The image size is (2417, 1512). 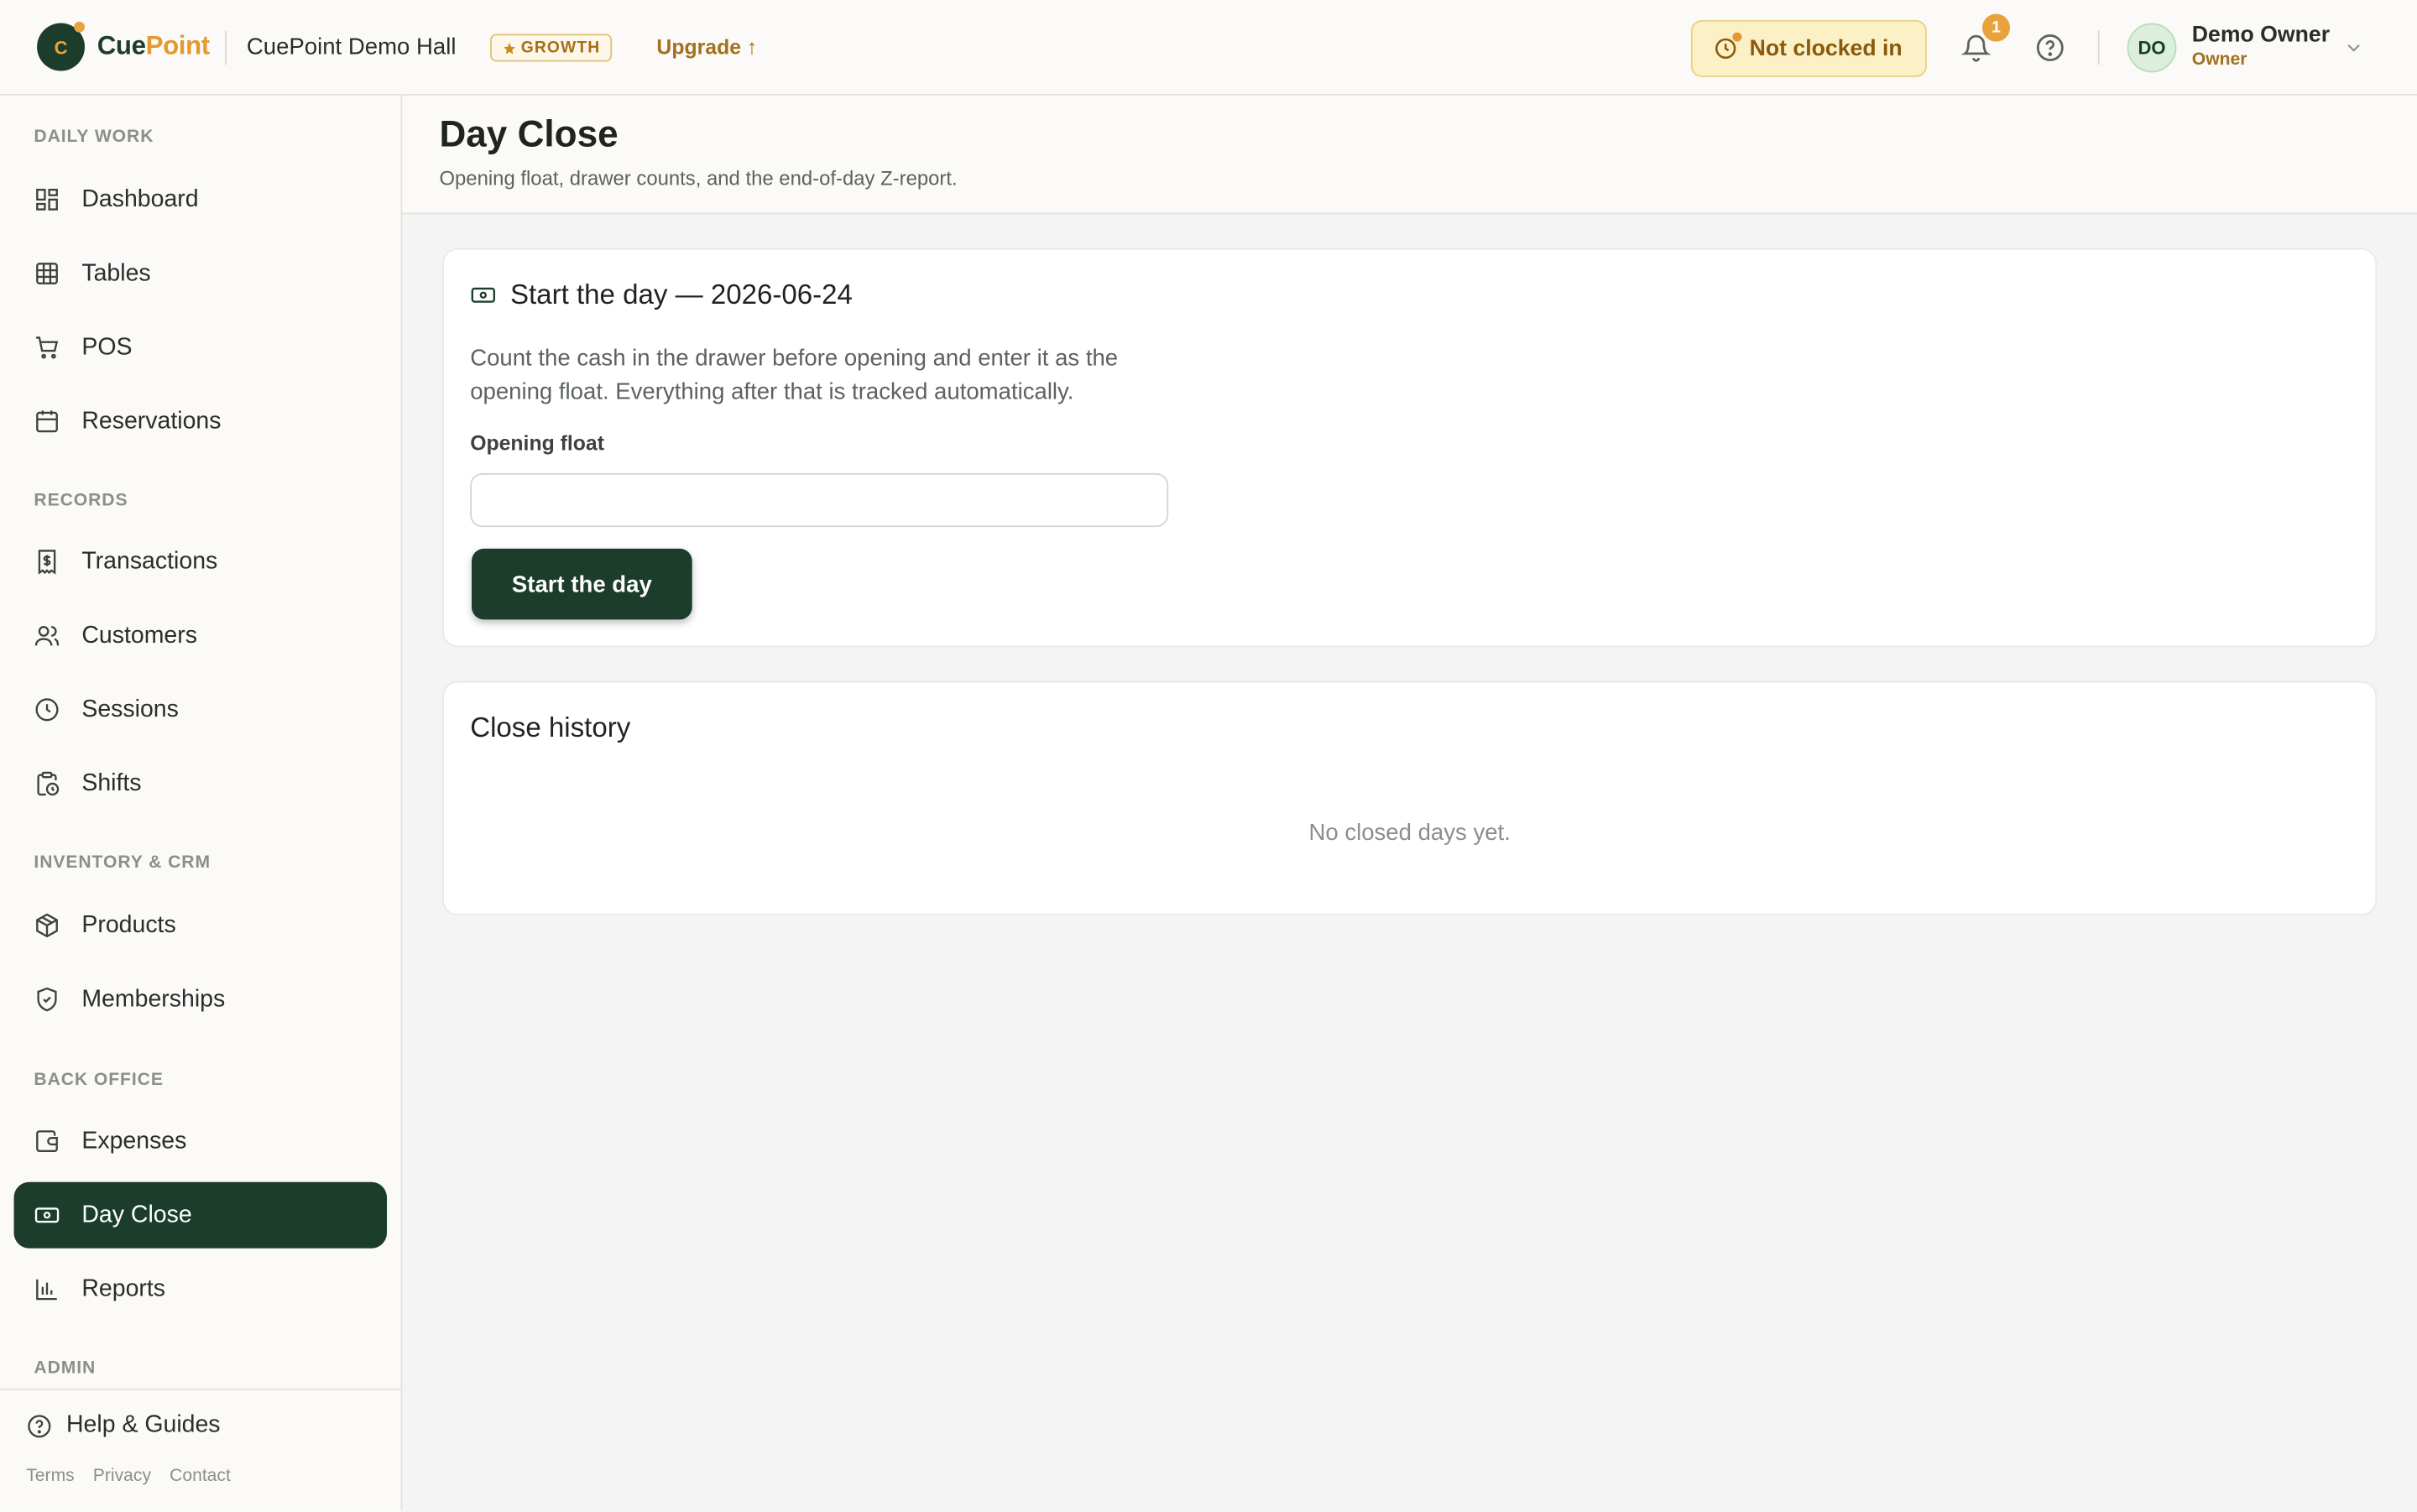 I want to click on avatar: DO, so click(x=2152, y=48).